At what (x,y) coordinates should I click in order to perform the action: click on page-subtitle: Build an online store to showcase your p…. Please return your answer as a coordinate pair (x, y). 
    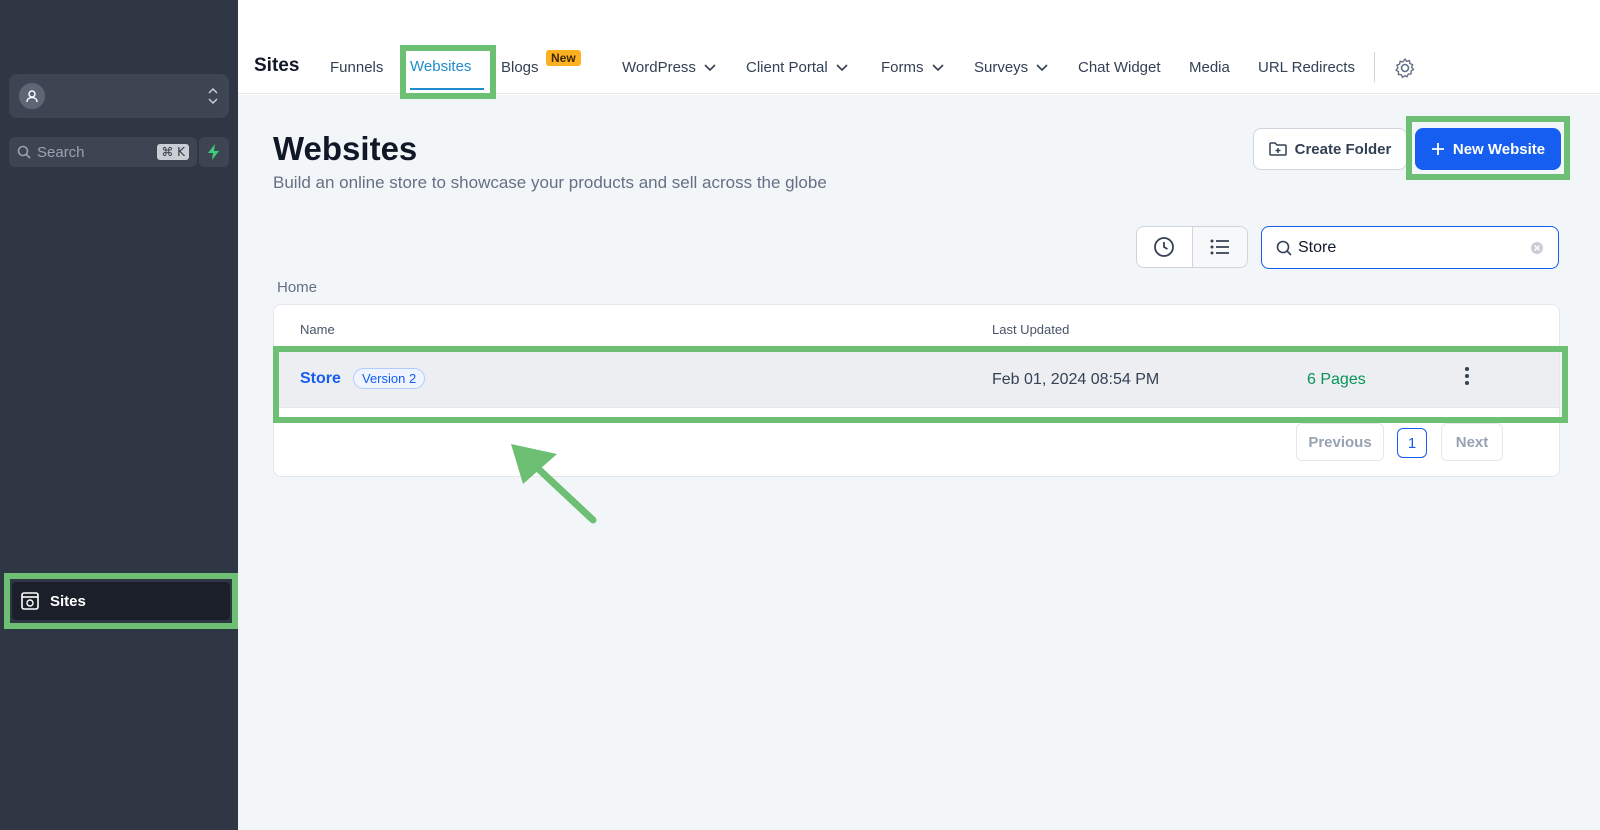
    Looking at the image, I should click on (550, 182).